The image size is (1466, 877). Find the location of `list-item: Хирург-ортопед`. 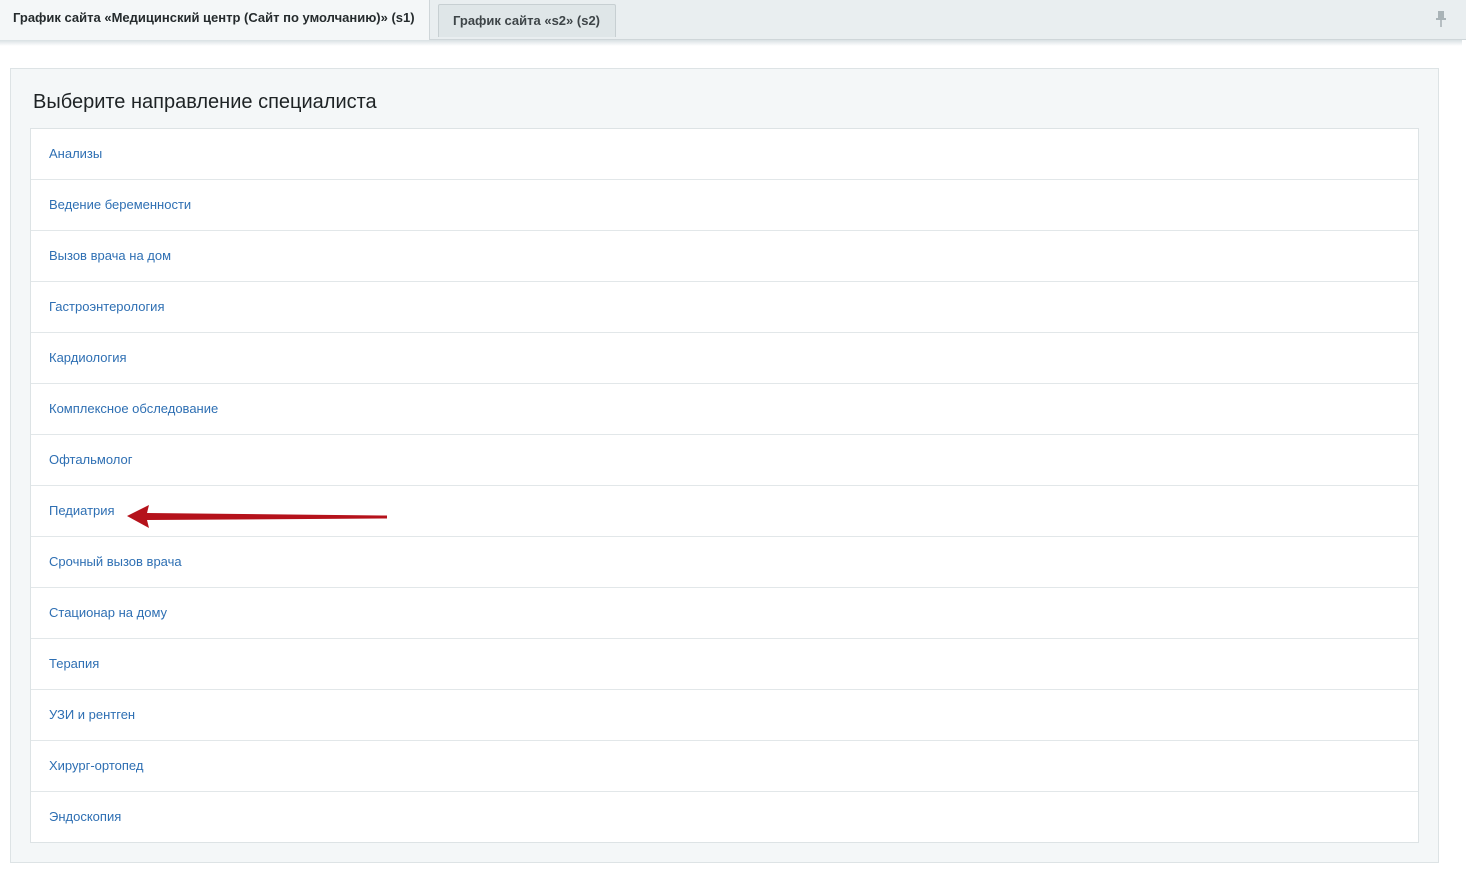

list-item: Хирург-ортопед is located at coordinates (724, 766).